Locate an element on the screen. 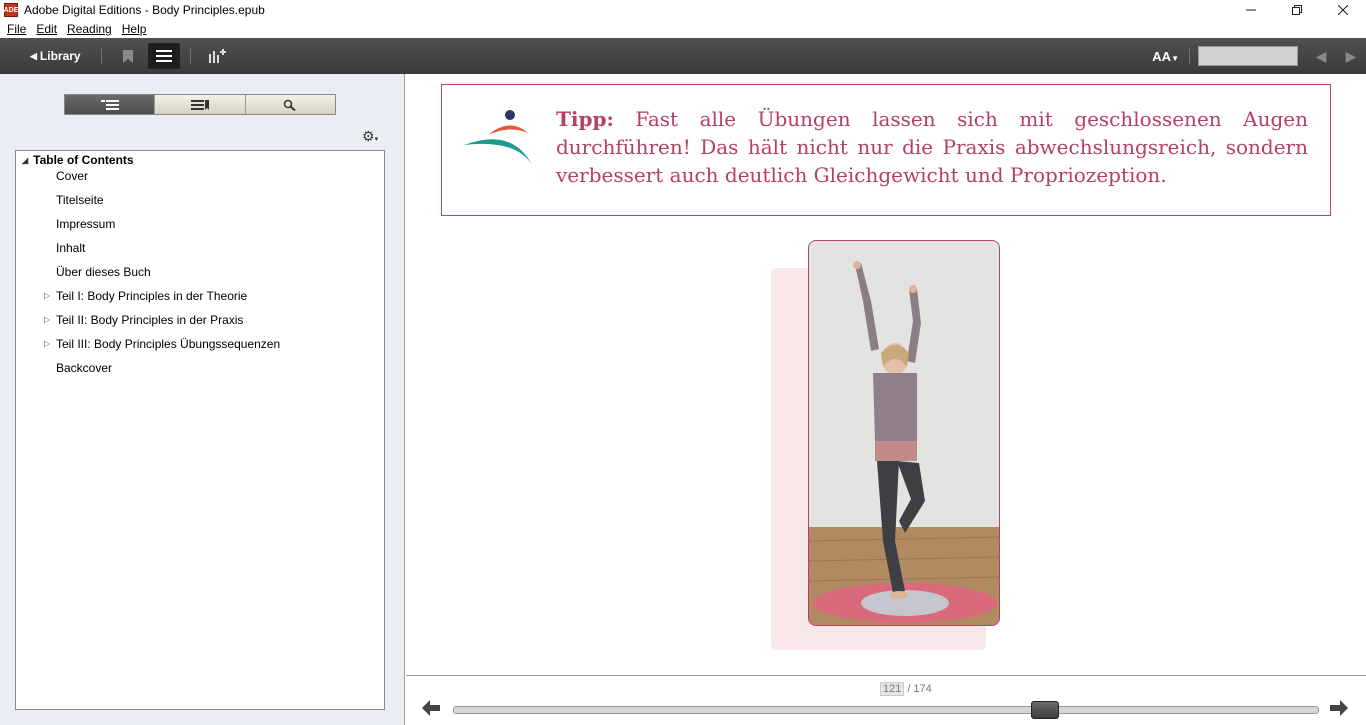  arrow-left-icon: ◀ is located at coordinates (1321, 55).